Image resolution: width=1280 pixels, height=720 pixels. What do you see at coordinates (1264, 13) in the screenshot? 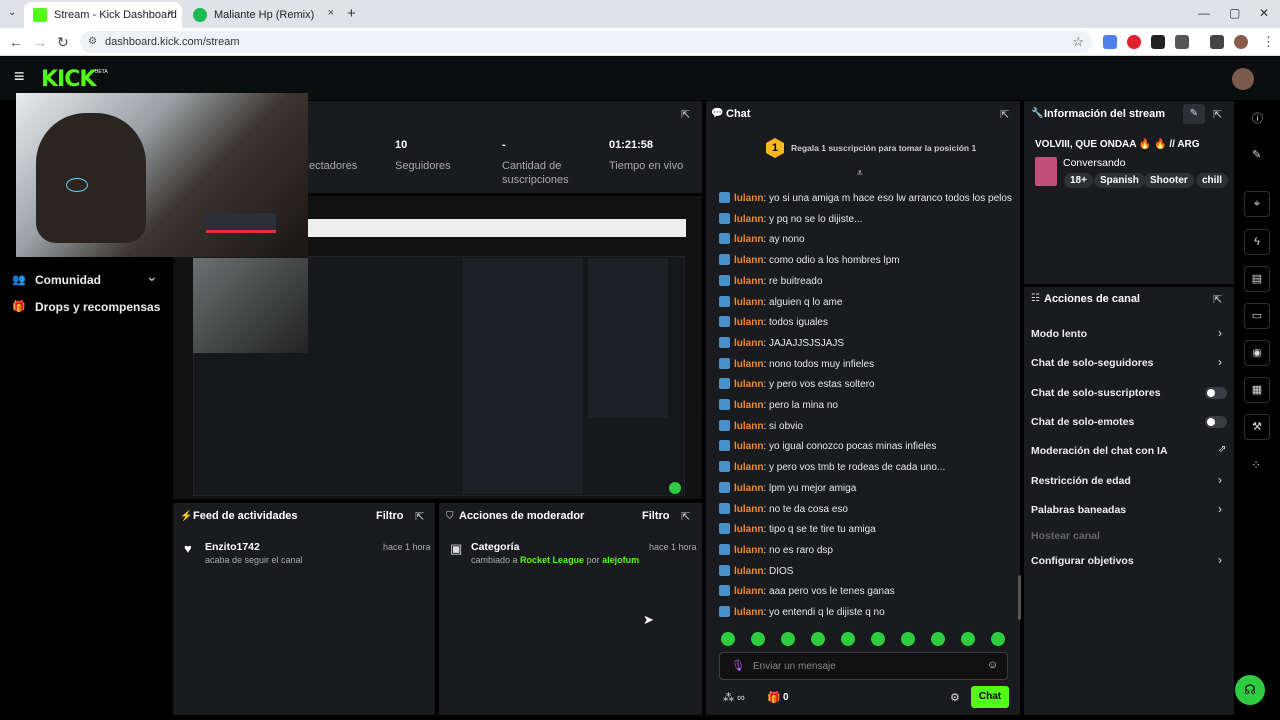
I see `close-window-button: ✕` at bounding box center [1264, 13].